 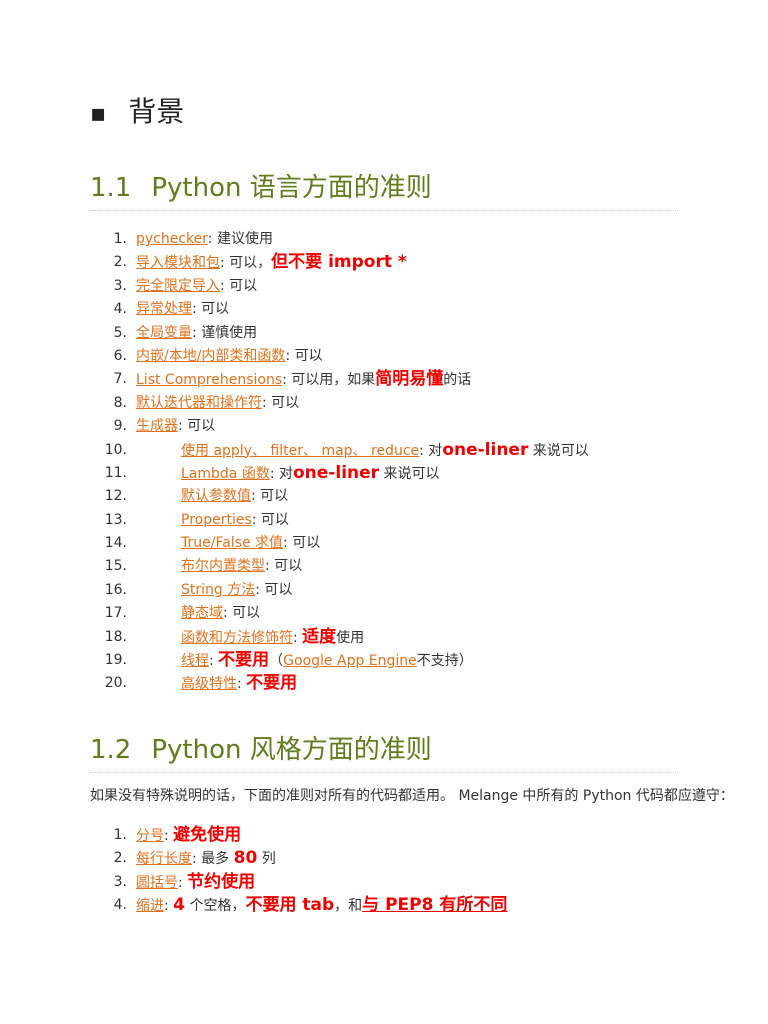 I want to click on item-number: 20., so click(x=115, y=683).